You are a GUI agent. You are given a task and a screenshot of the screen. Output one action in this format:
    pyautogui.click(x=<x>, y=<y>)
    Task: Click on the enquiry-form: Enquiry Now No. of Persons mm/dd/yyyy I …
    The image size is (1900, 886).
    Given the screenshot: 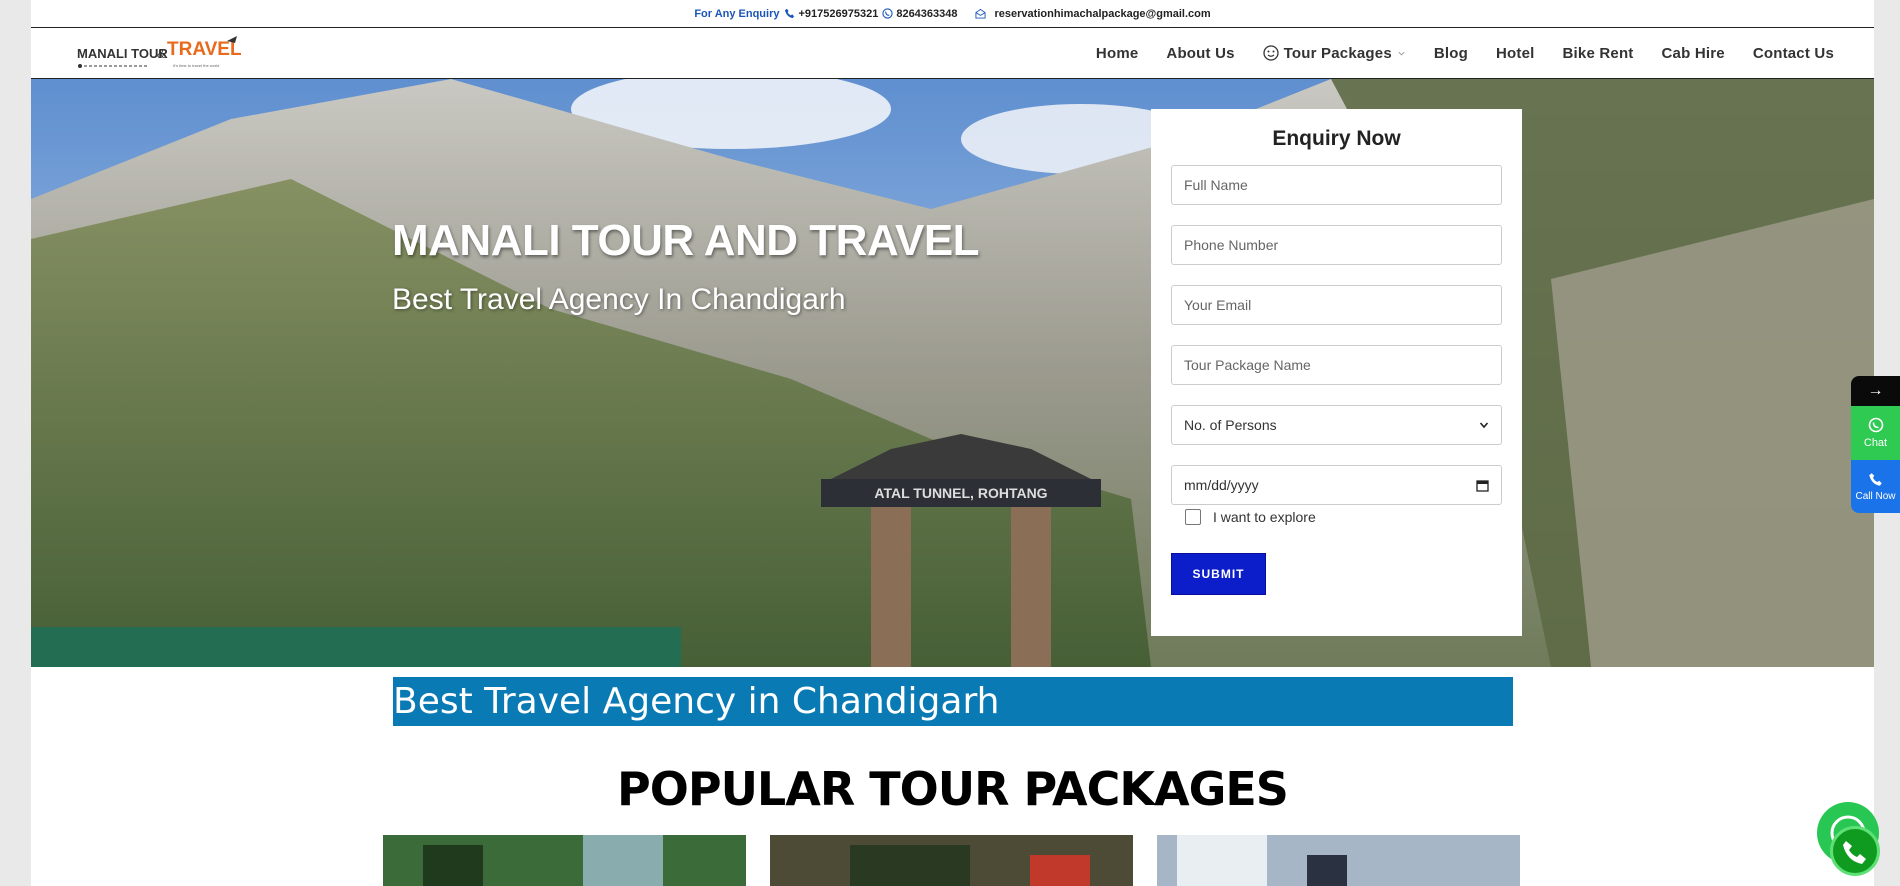 What is the action you would take?
    pyautogui.click(x=1336, y=372)
    